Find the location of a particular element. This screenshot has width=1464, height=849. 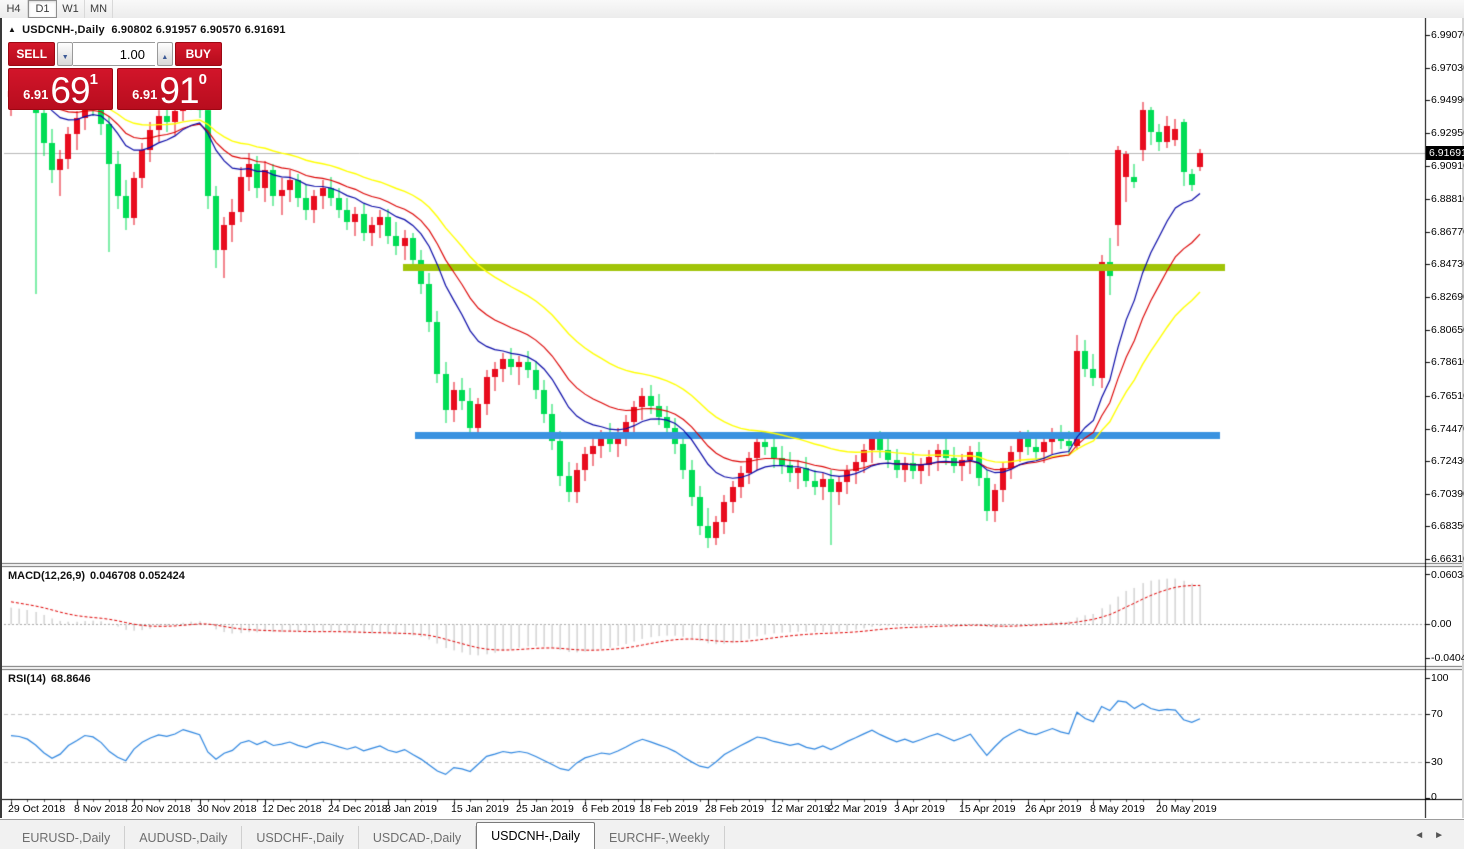

rsi-indicator-label: RSI(14) 68.8646 is located at coordinates (49, 679).